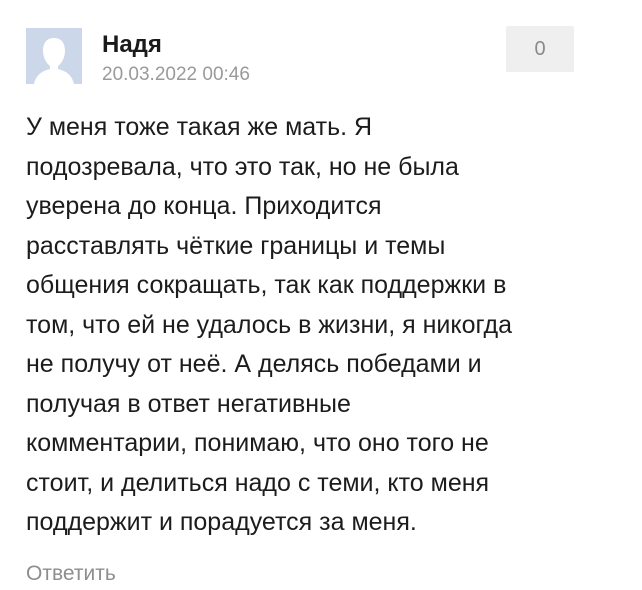 This screenshot has width=642, height=590. I want to click on rating-count: 0, so click(540, 48).